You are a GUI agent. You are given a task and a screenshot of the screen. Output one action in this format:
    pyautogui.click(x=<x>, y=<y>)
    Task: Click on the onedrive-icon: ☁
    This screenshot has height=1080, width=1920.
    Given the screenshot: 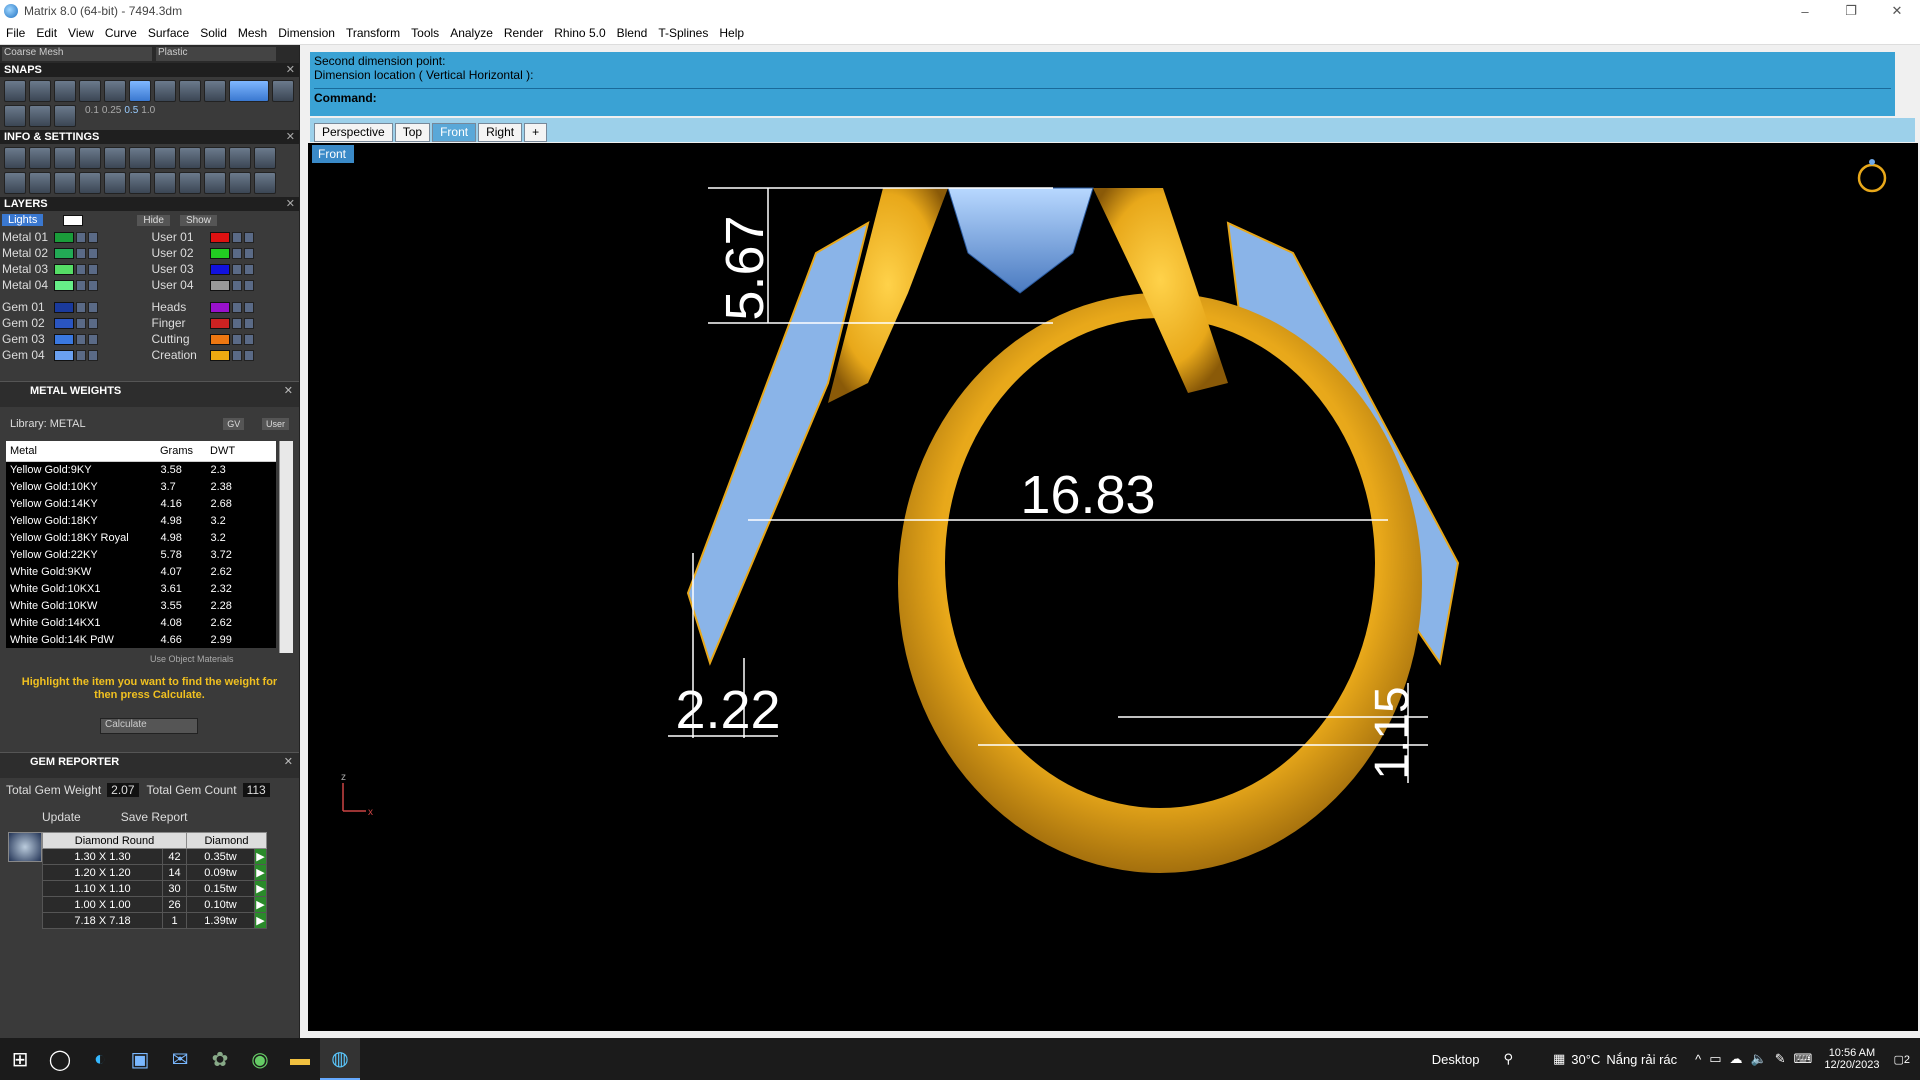 What is the action you would take?
    pyautogui.click(x=1736, y=1059)
    